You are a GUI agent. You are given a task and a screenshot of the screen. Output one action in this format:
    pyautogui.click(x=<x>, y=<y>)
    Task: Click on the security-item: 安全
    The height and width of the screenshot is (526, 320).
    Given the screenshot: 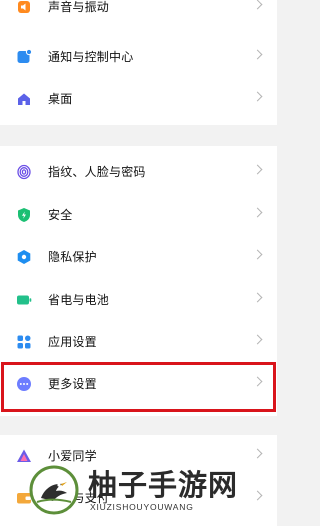 What is the action you would take?
    pyautogui.click(x=138, y=215)
    